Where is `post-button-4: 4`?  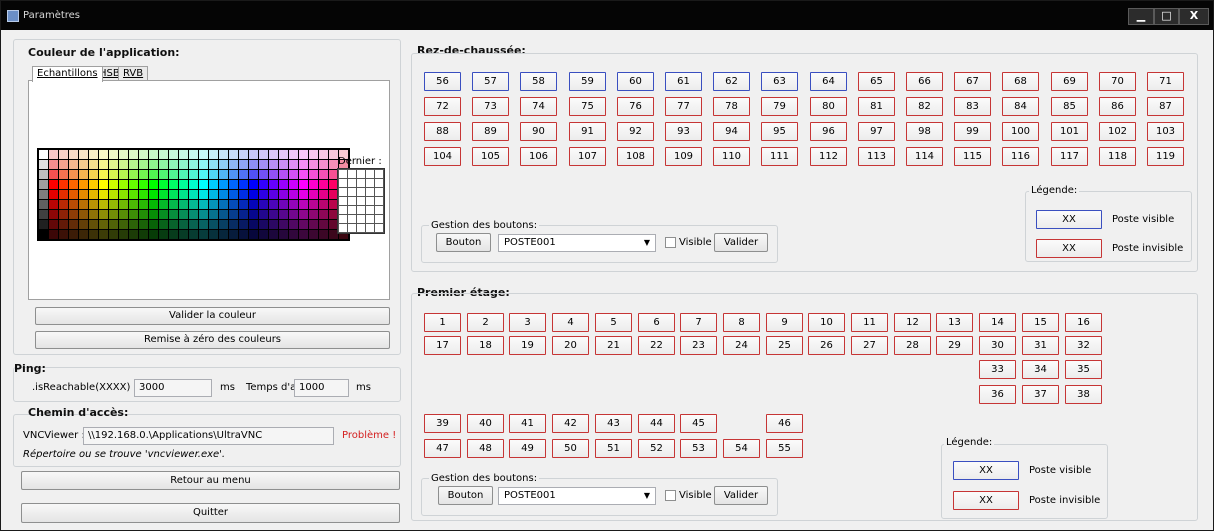 post-button-4: 4 is located at coordinates (570, 322).